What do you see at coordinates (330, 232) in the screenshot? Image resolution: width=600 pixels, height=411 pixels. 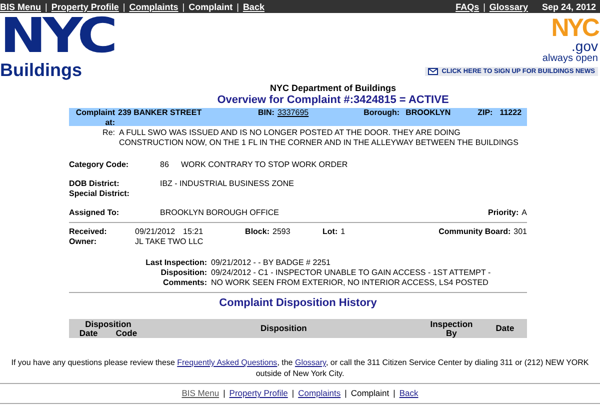 I see `field-label: Lot:` at bounding box center [330, 232].